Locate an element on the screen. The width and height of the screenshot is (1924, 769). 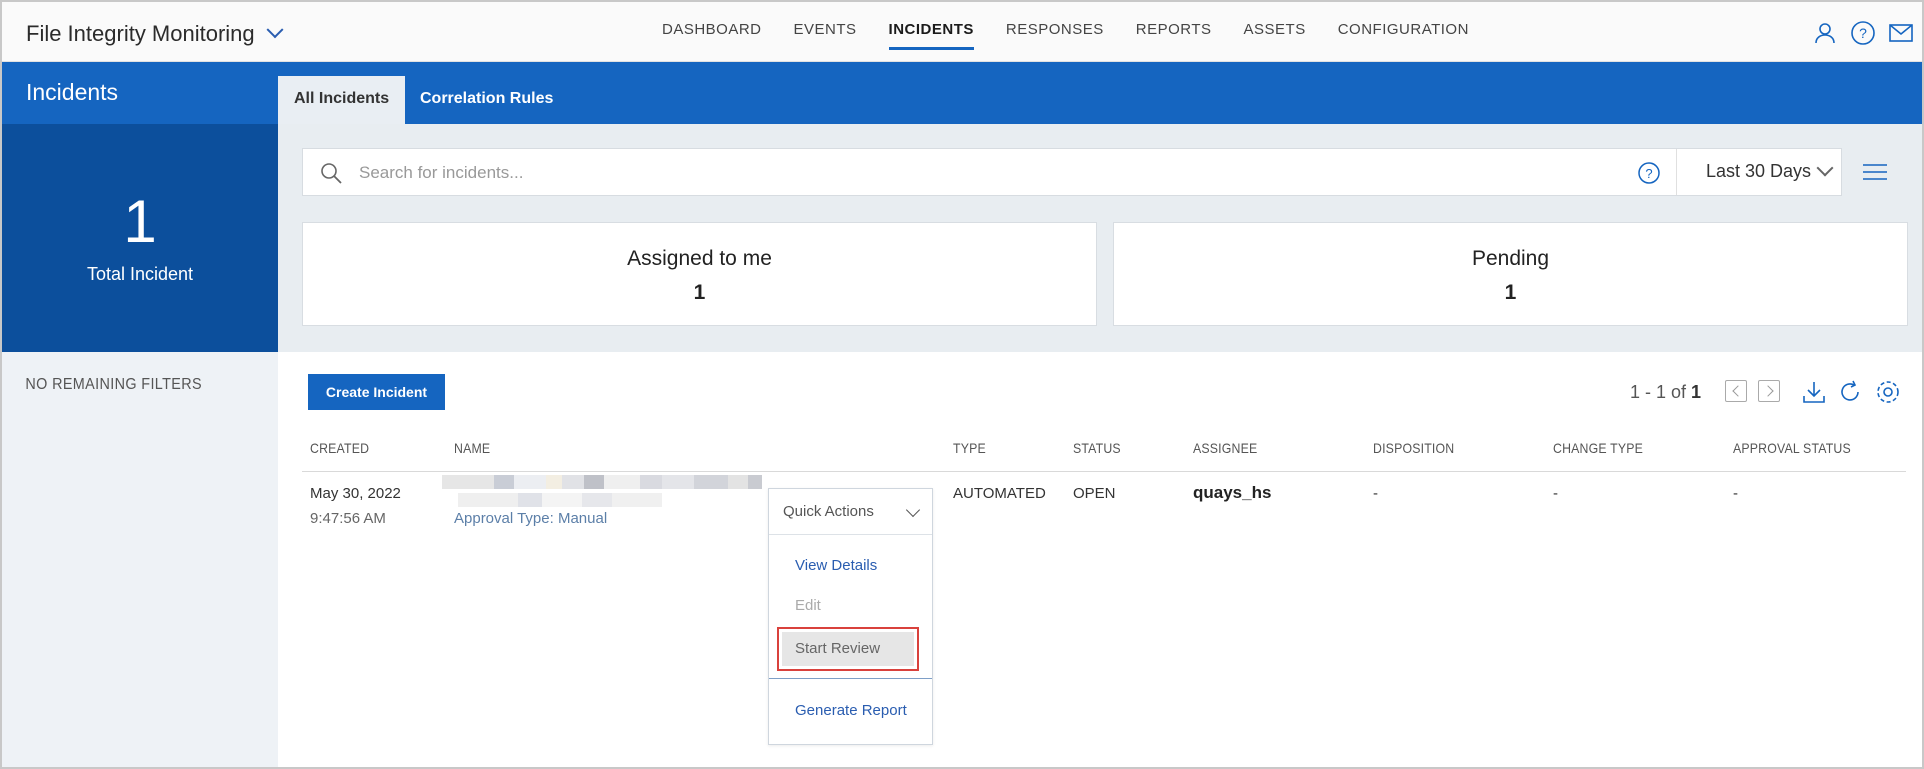
search-input is located at coordinates (959, 173).